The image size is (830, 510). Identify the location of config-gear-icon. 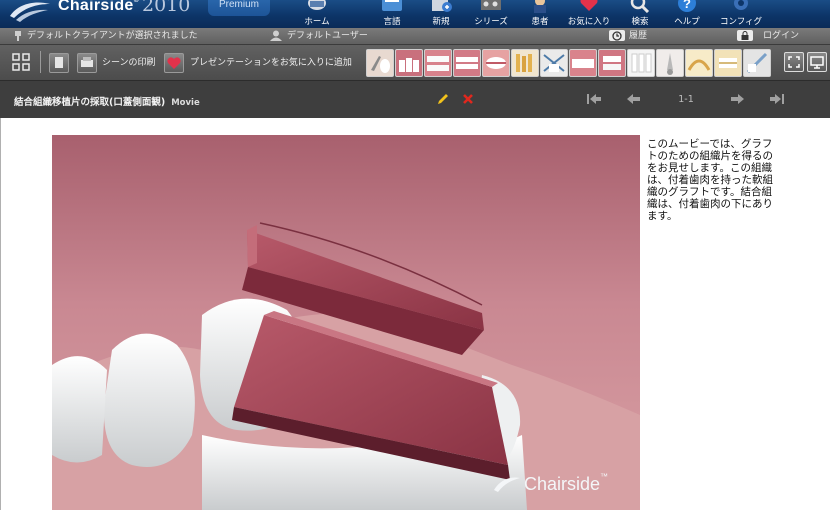
(741, 5).